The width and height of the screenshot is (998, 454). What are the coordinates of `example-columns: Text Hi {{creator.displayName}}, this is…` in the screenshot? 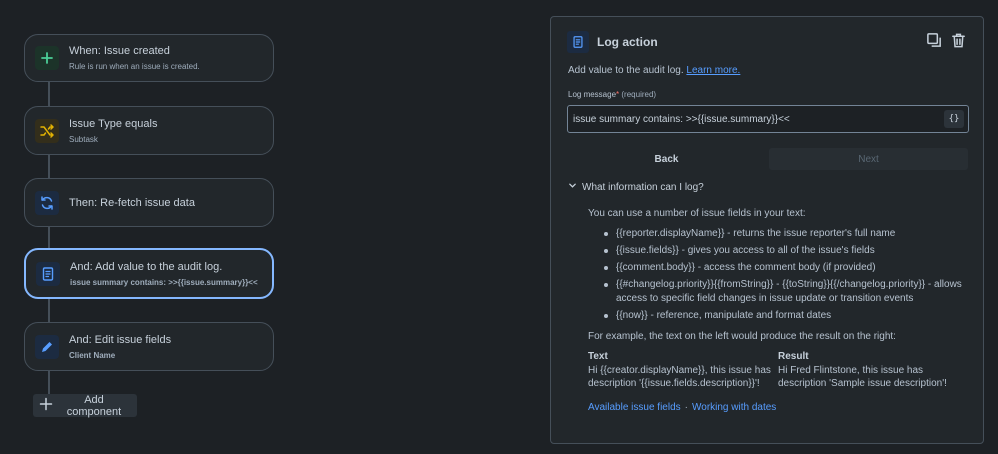 It's located at (778, 370).